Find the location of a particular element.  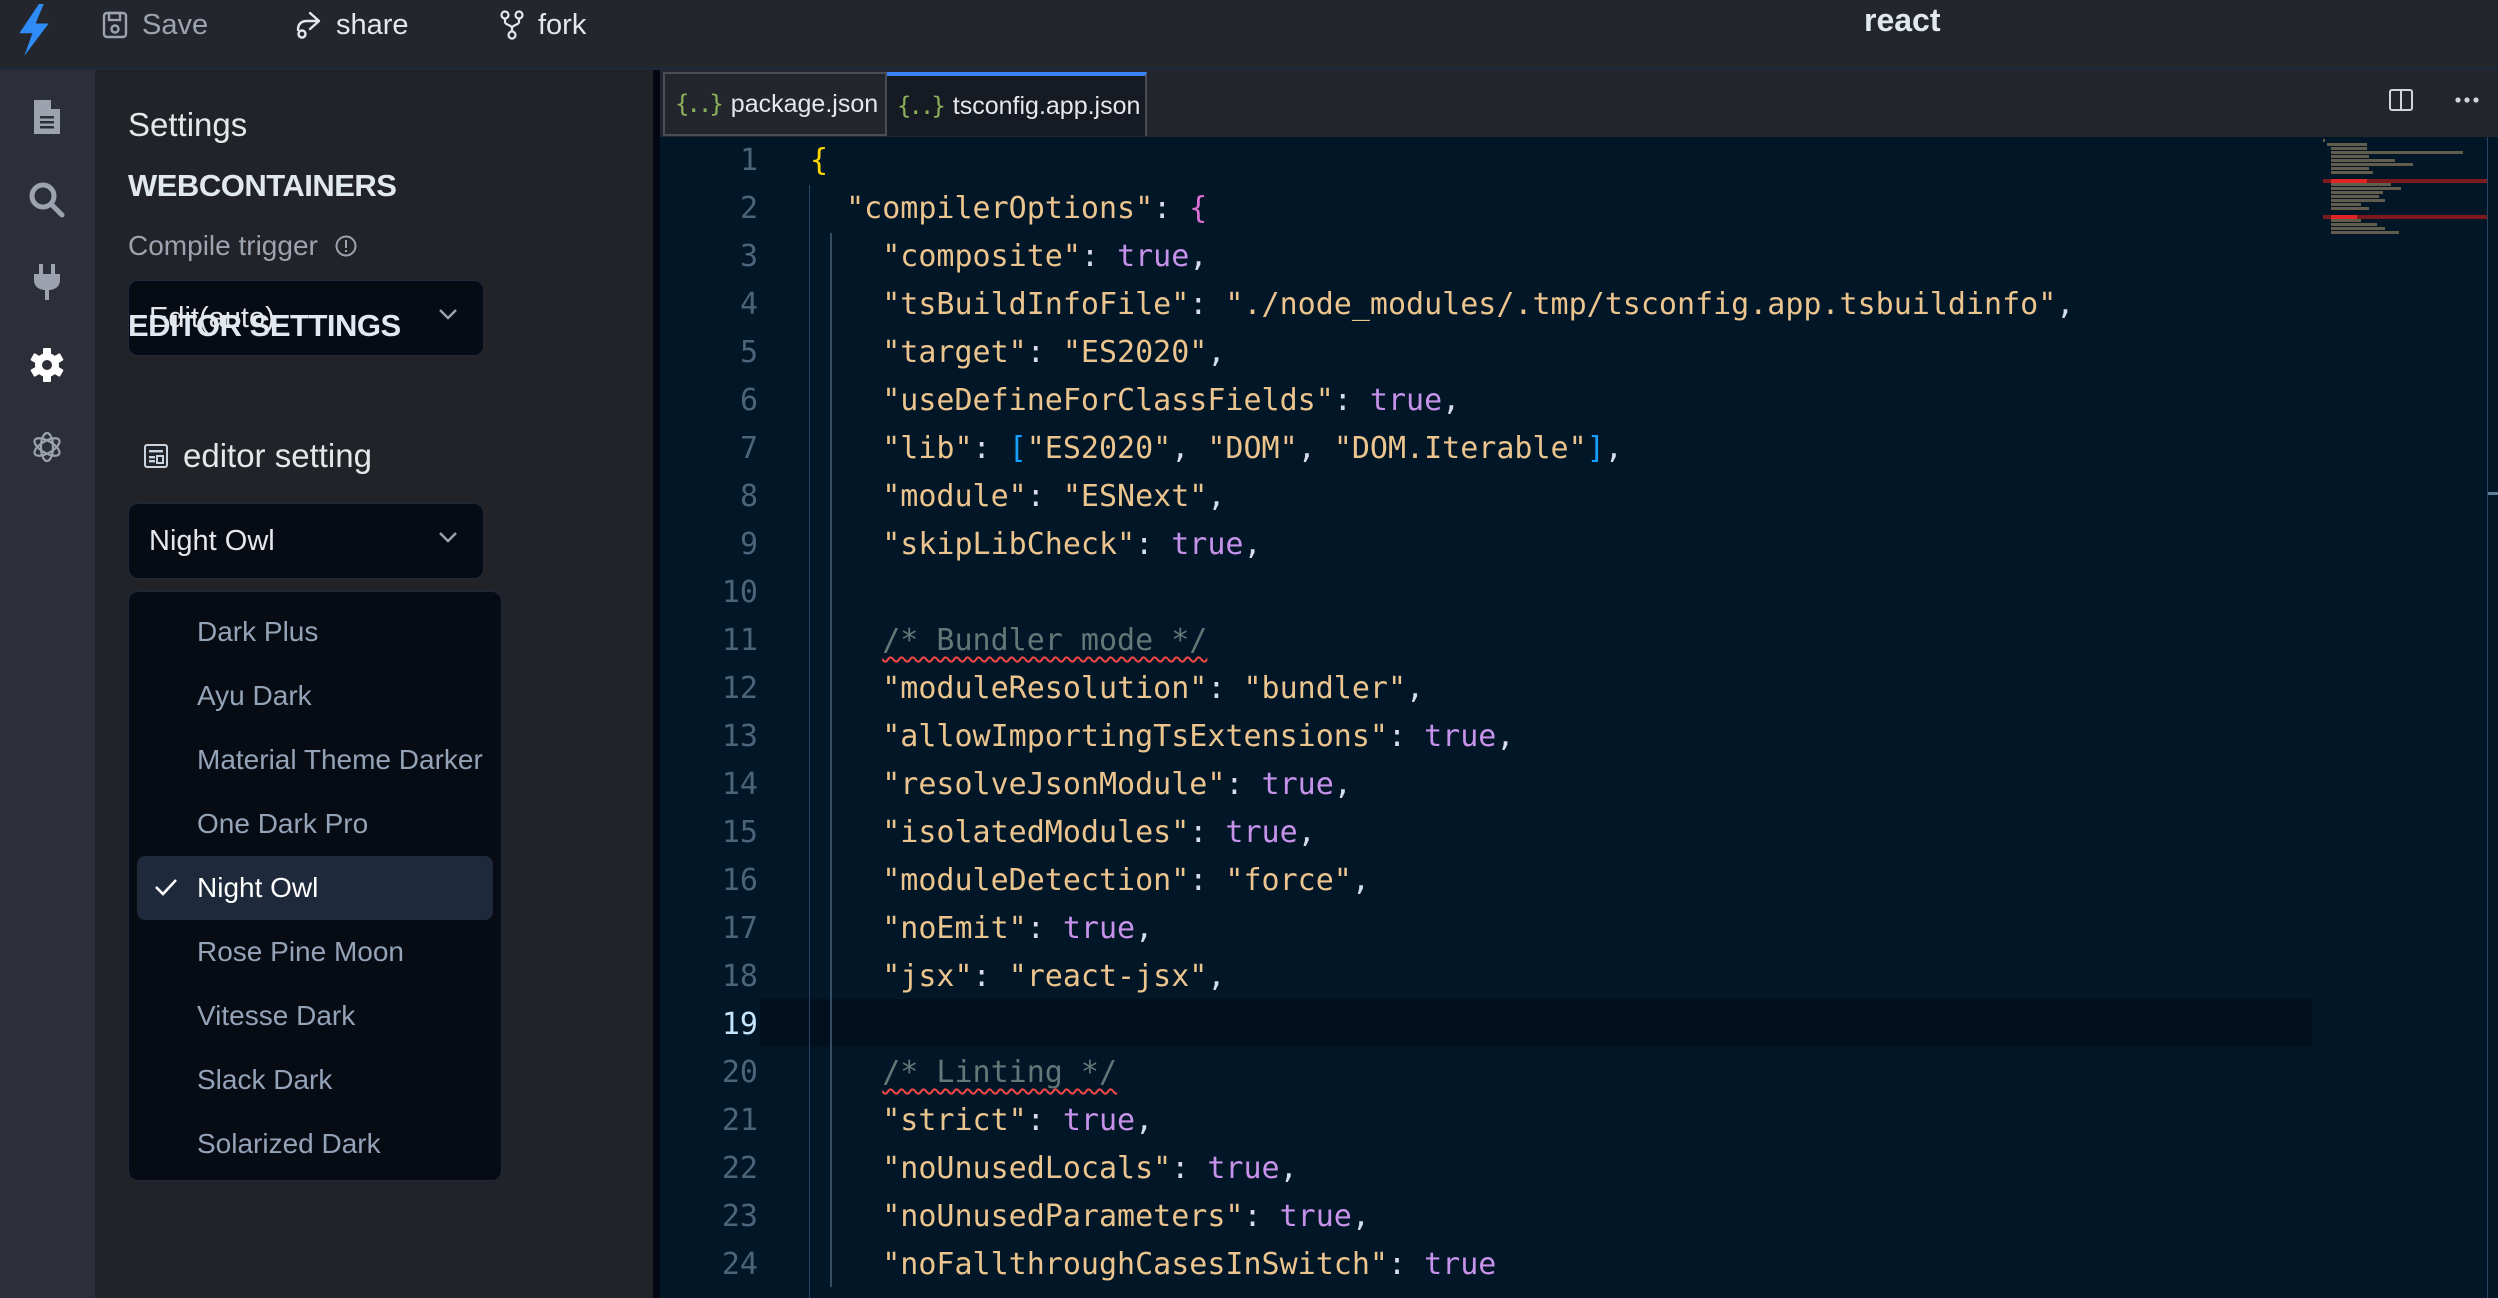

share-icon is located at coordinates (308, 25).